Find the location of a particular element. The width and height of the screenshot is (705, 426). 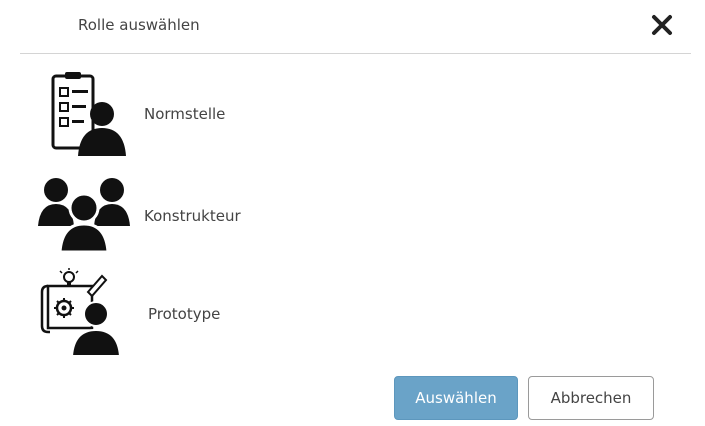

blueprint-person-icon is located at coordinates (81, 312).